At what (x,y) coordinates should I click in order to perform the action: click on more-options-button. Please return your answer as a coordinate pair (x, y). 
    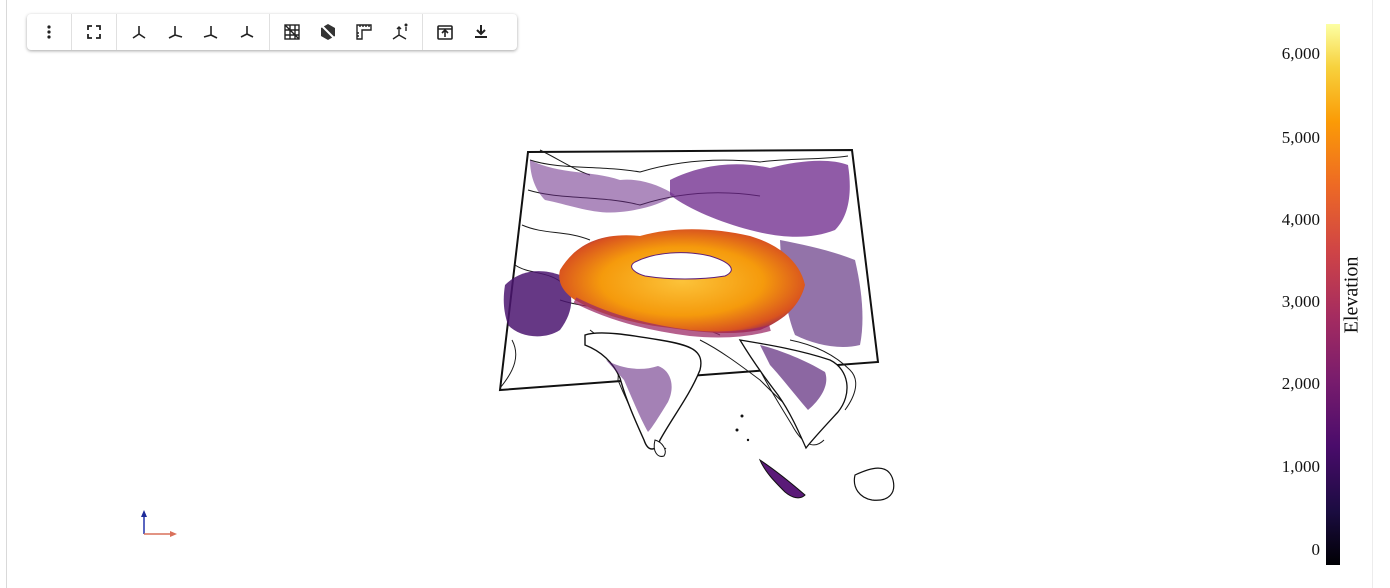
    Looking at the image, I should click on (49, 32).